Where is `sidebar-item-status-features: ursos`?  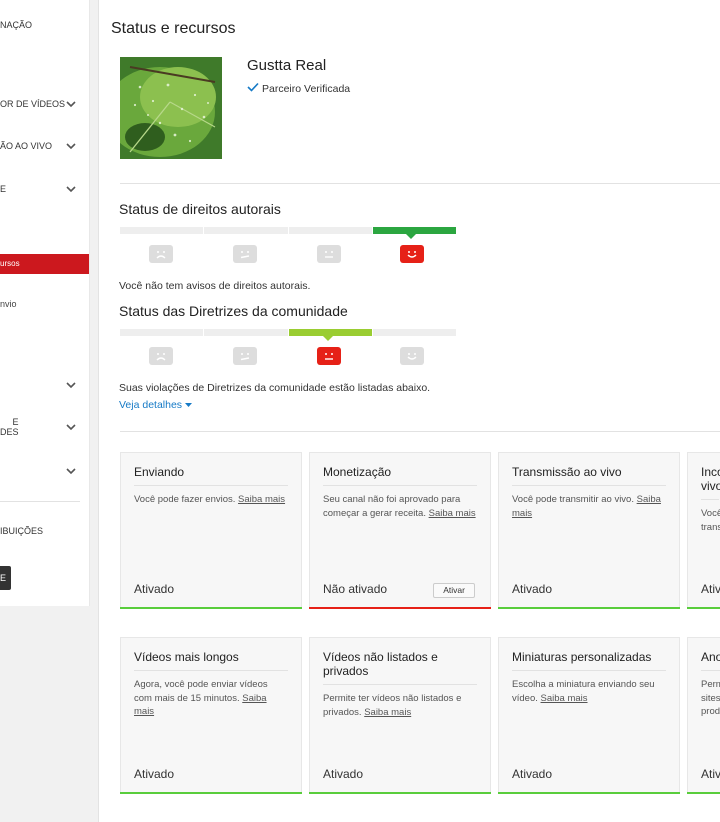 sidebar-item-status-features: ursos is located at coordinates (44, 264).